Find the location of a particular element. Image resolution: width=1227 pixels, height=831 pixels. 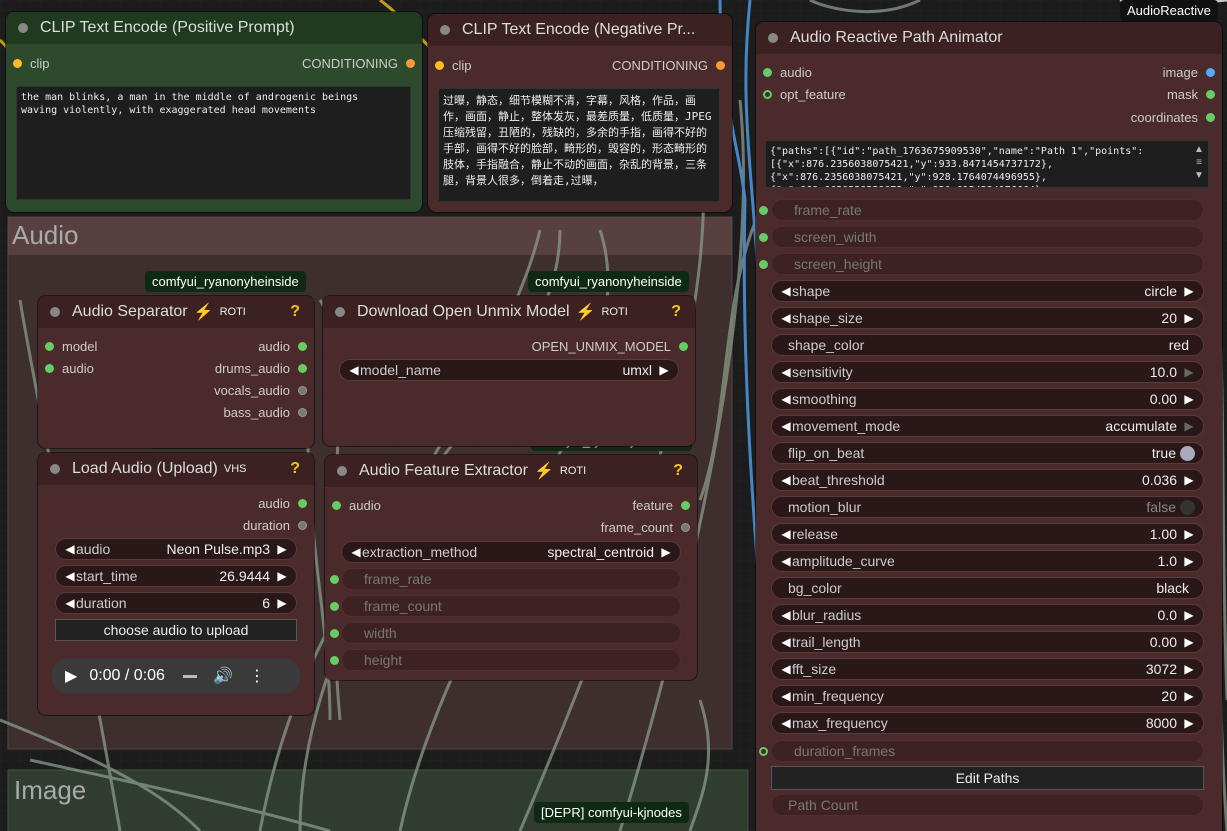

image-output-slot: image is located at coordinates (1189, 72).